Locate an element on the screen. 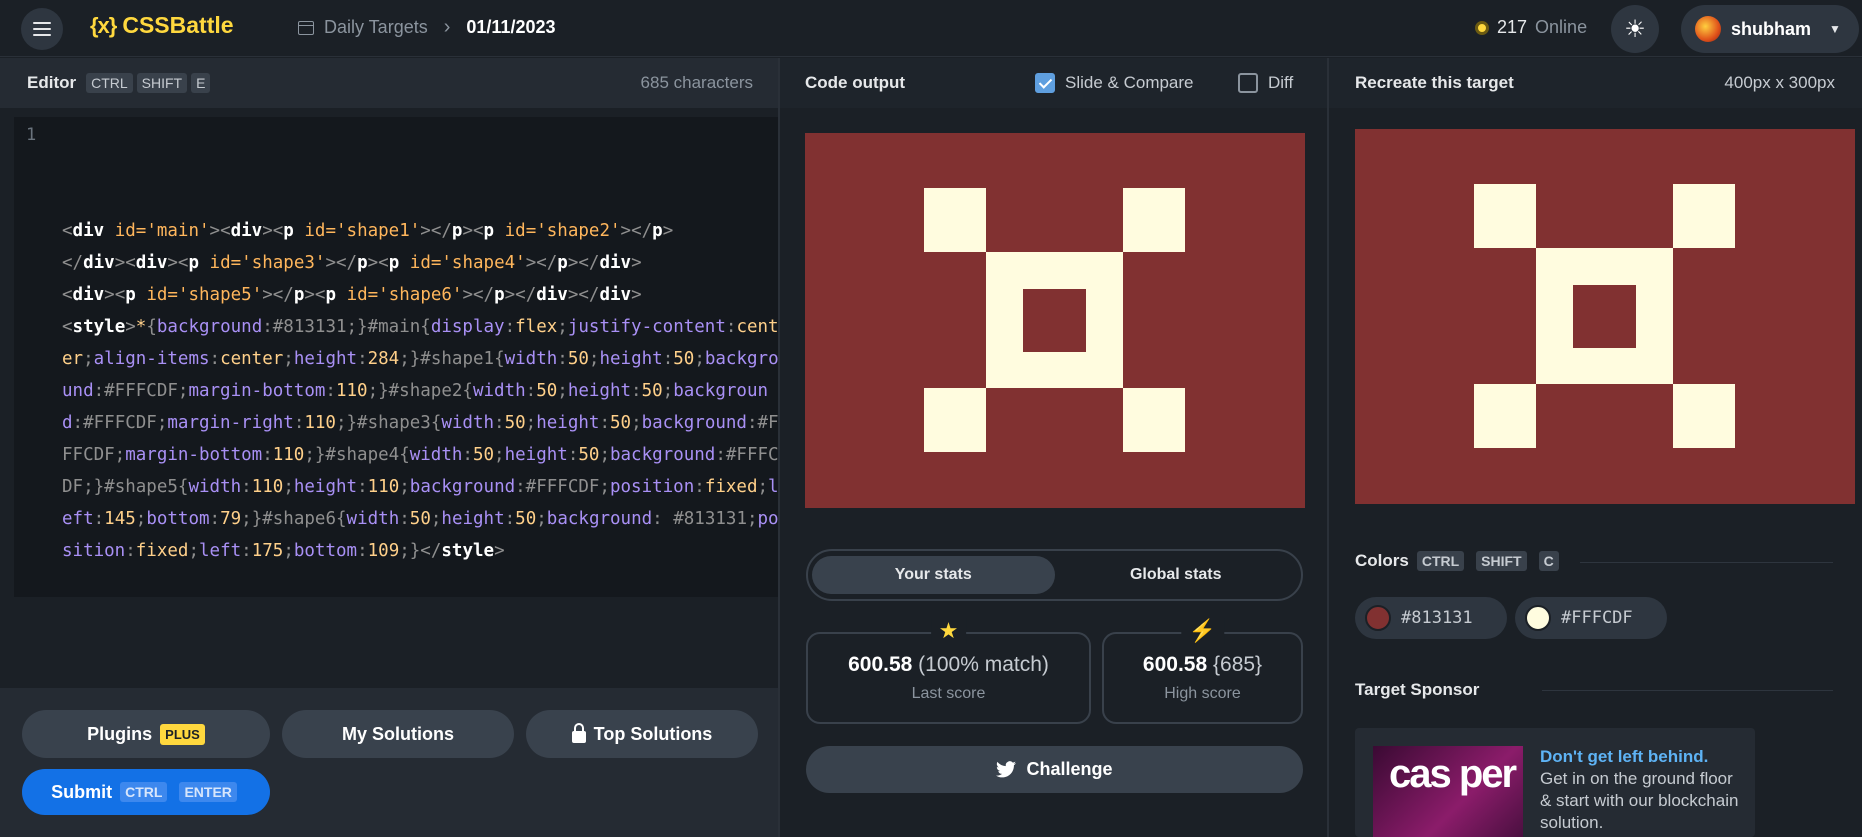 Image resolution: width=1862 pixels, height=837 pixels. submit-label: Submit is located at coordinates (82, 791).